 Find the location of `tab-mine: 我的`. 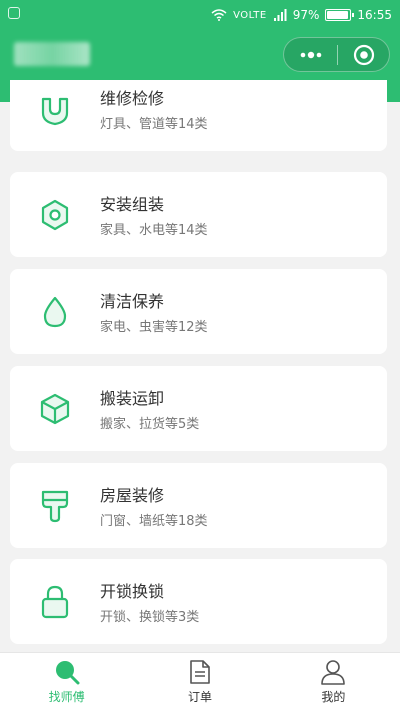

tab-mine: 我的 is located at coordinates (333, 682).